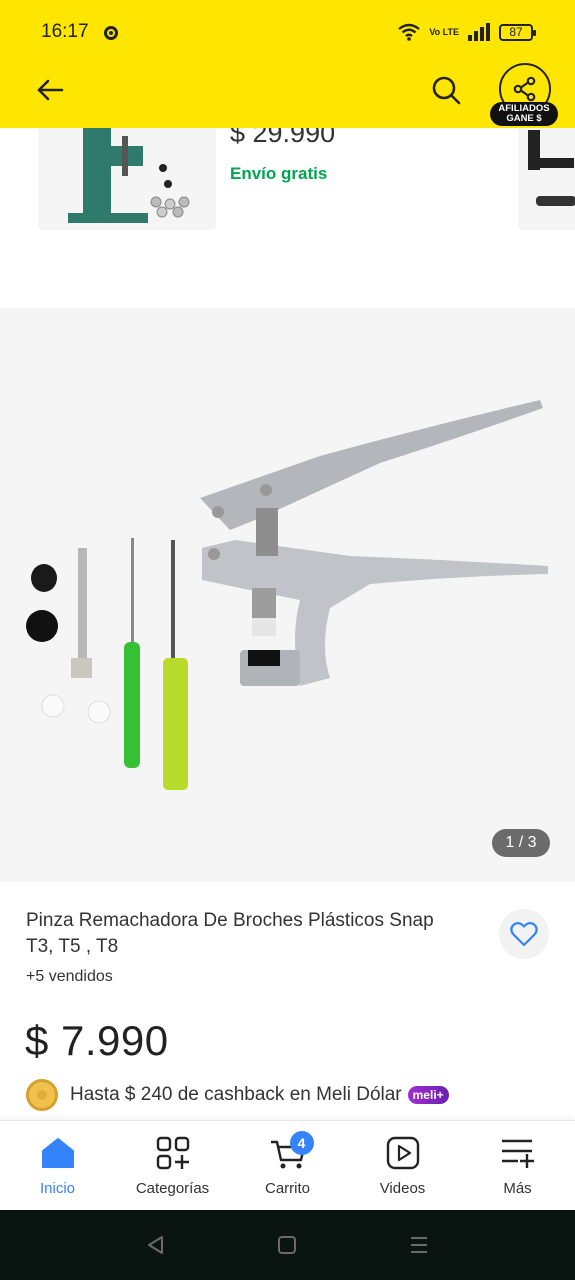 This screenshot has width=575, height=1280. What do you see at coordinates (172, 1188) in the screenshot?
I see `nav-label: Categorías` at bounding box center [172, 1188].